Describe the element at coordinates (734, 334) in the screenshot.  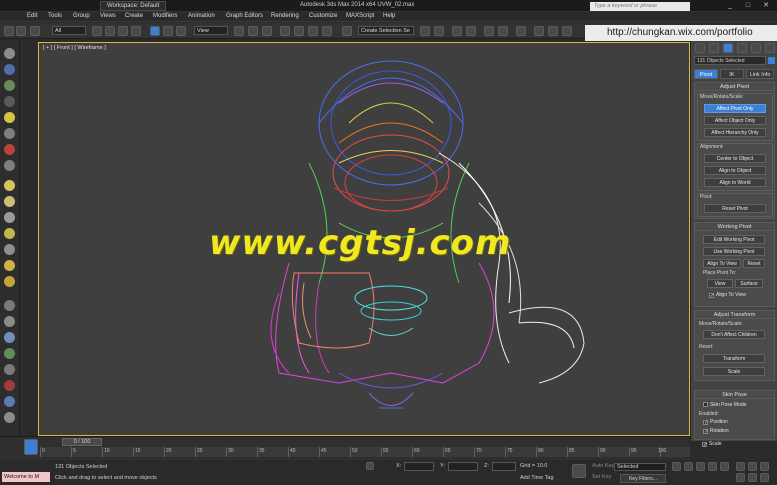
I see `dont-affect-children-button: Don't Affect Children` at that location.